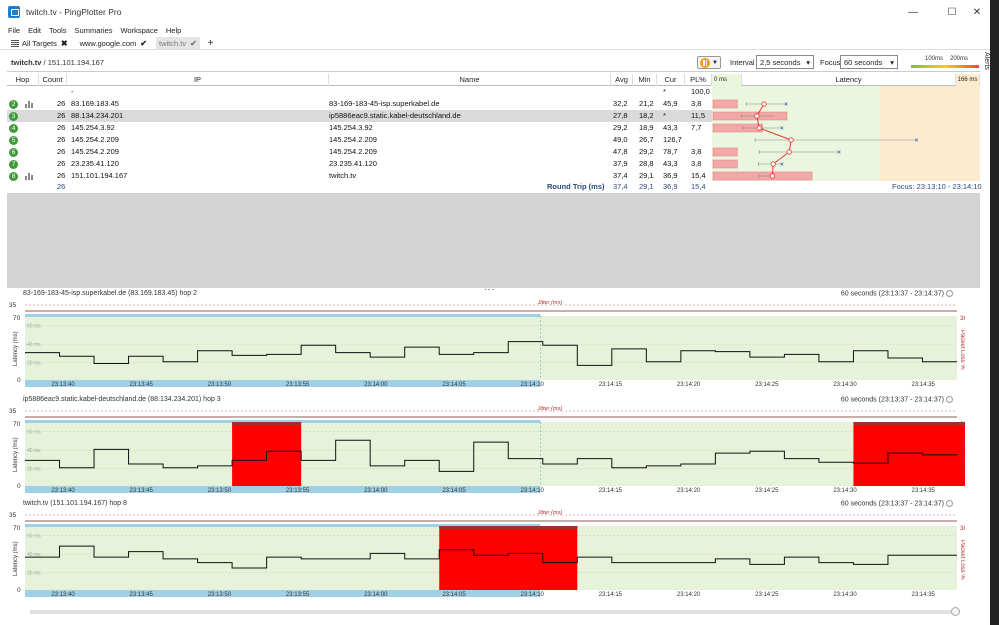  I want to click on tab-twitch: twitch.tv ✔, so click(178, 43).